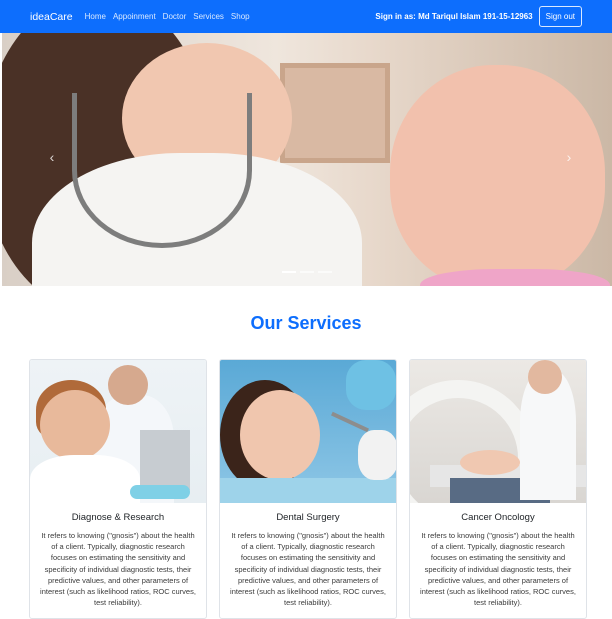 Image resolution: width=612 pixels, height=619 pixels. Describe the element at coordinates (490, 462) in the screenshot. I see `patient-shape` at that location.